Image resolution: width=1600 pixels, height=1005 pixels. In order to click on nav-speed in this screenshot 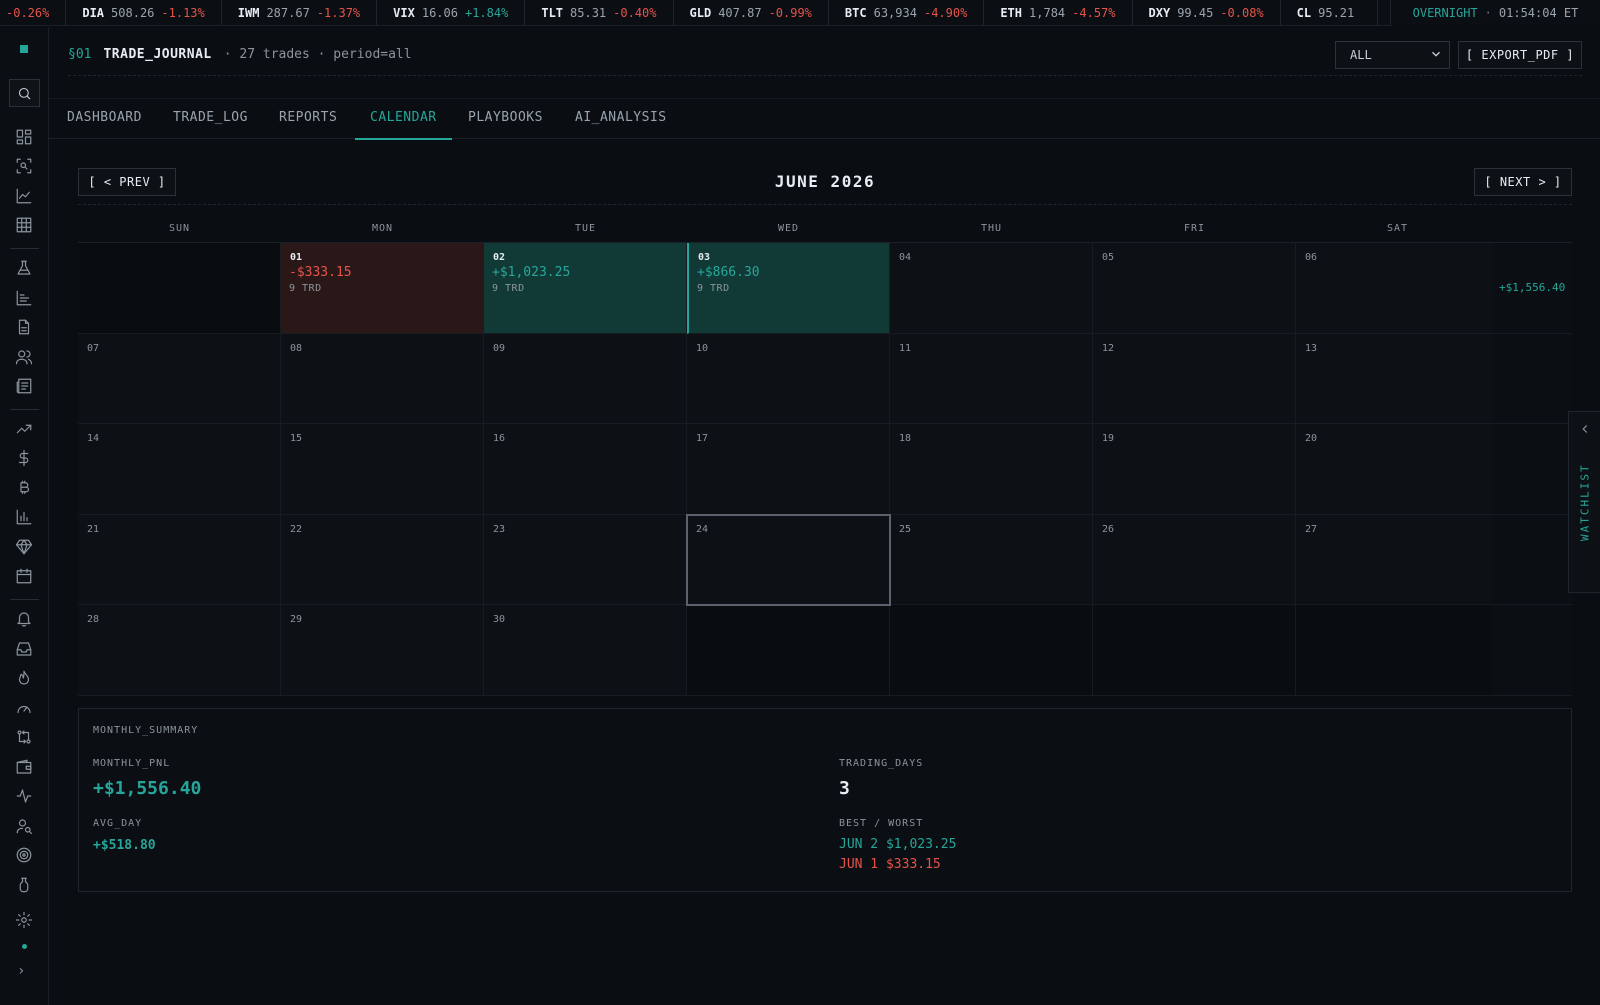, I will do `click(24, 708)`.